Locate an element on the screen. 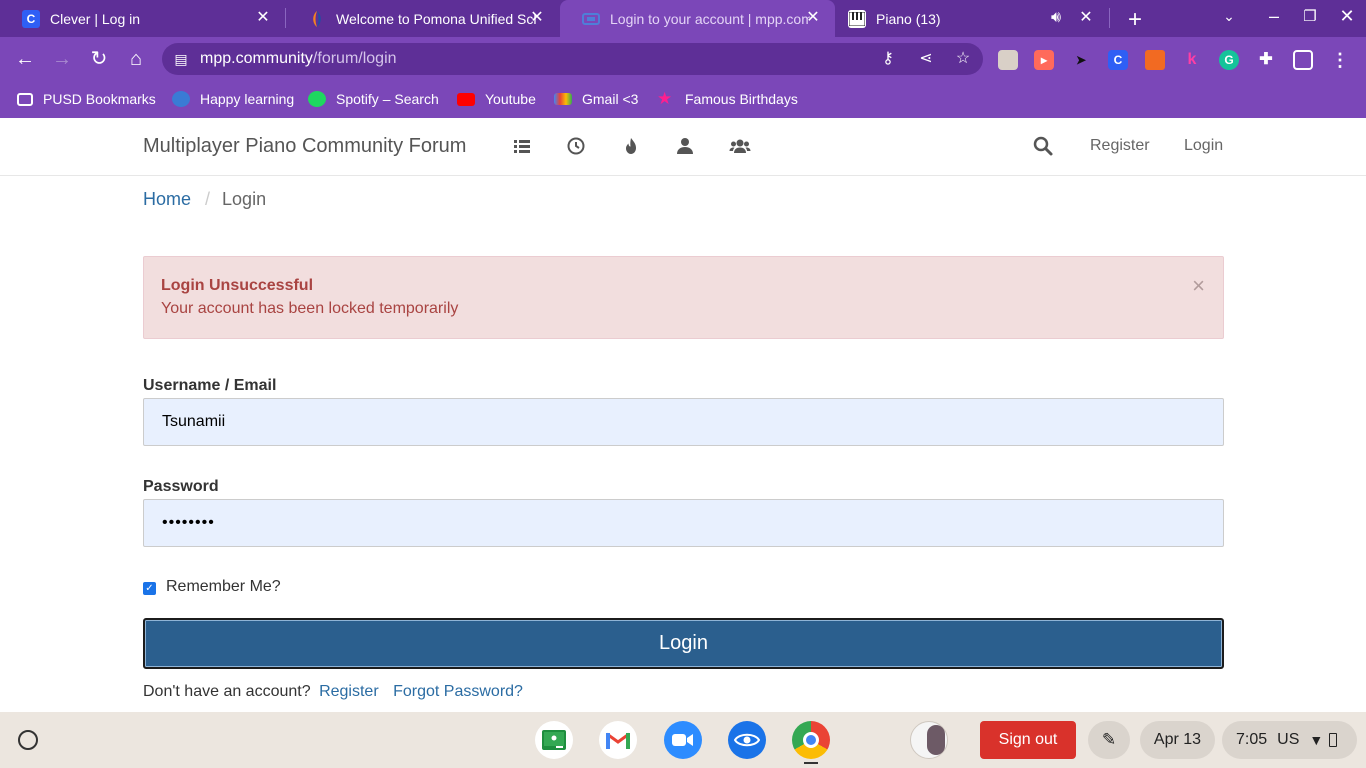 This screenshot has height=768, width=1366. google-classroom-icon is located at coordinates (554, 740).